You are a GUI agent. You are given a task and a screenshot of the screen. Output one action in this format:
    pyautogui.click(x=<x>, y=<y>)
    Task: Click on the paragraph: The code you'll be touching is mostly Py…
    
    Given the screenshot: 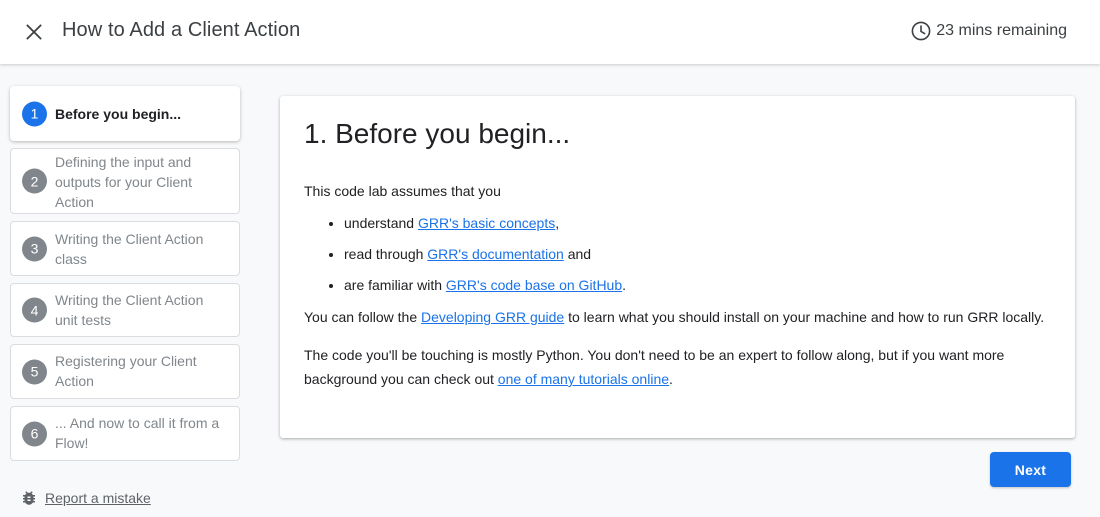 What is the action you would take?
    pyautogui.click(x=677, y=367)
    